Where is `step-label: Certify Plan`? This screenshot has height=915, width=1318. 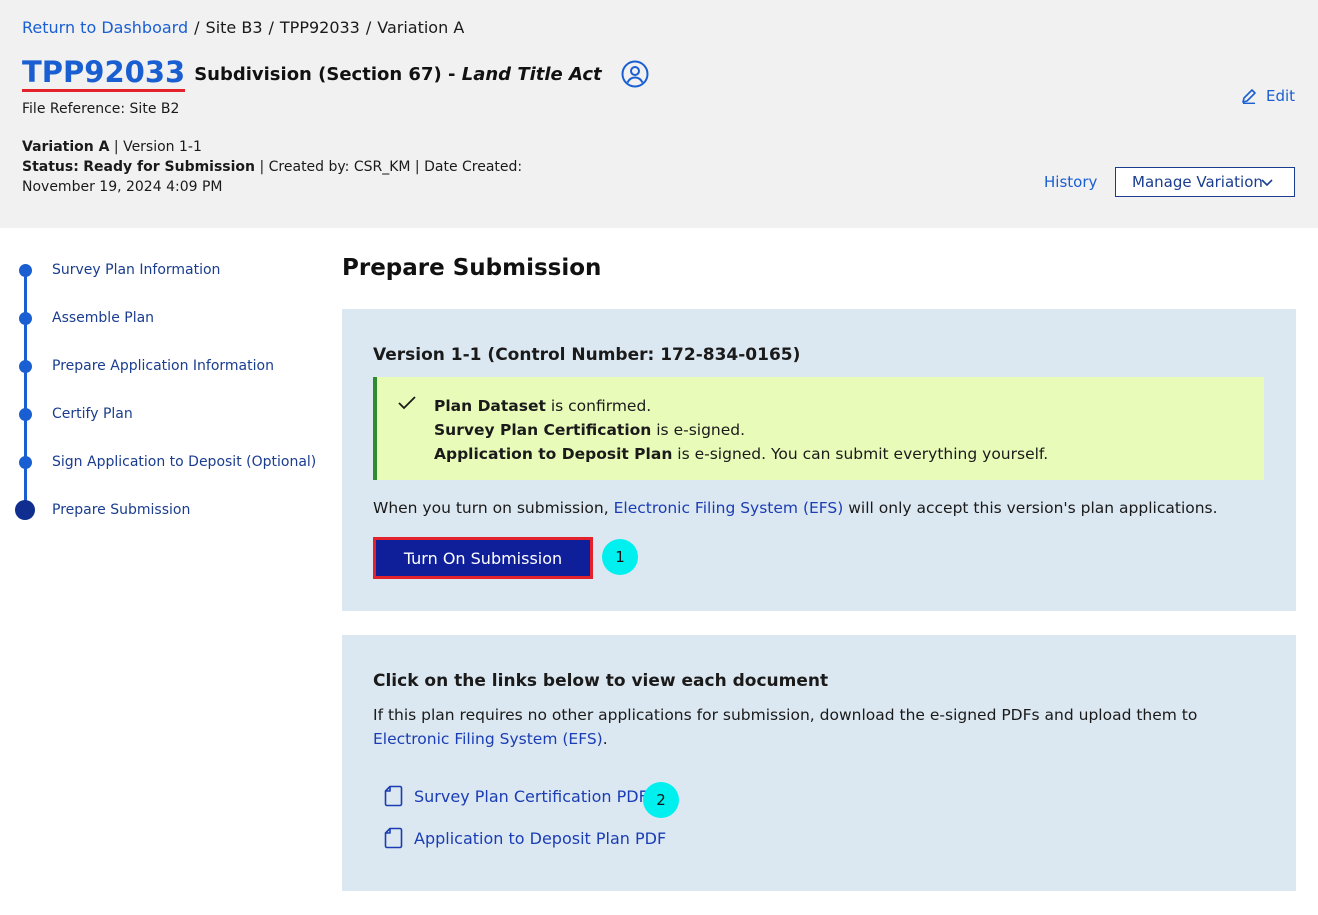 step-label: Certify Plan is located at coordinates (92, 414).